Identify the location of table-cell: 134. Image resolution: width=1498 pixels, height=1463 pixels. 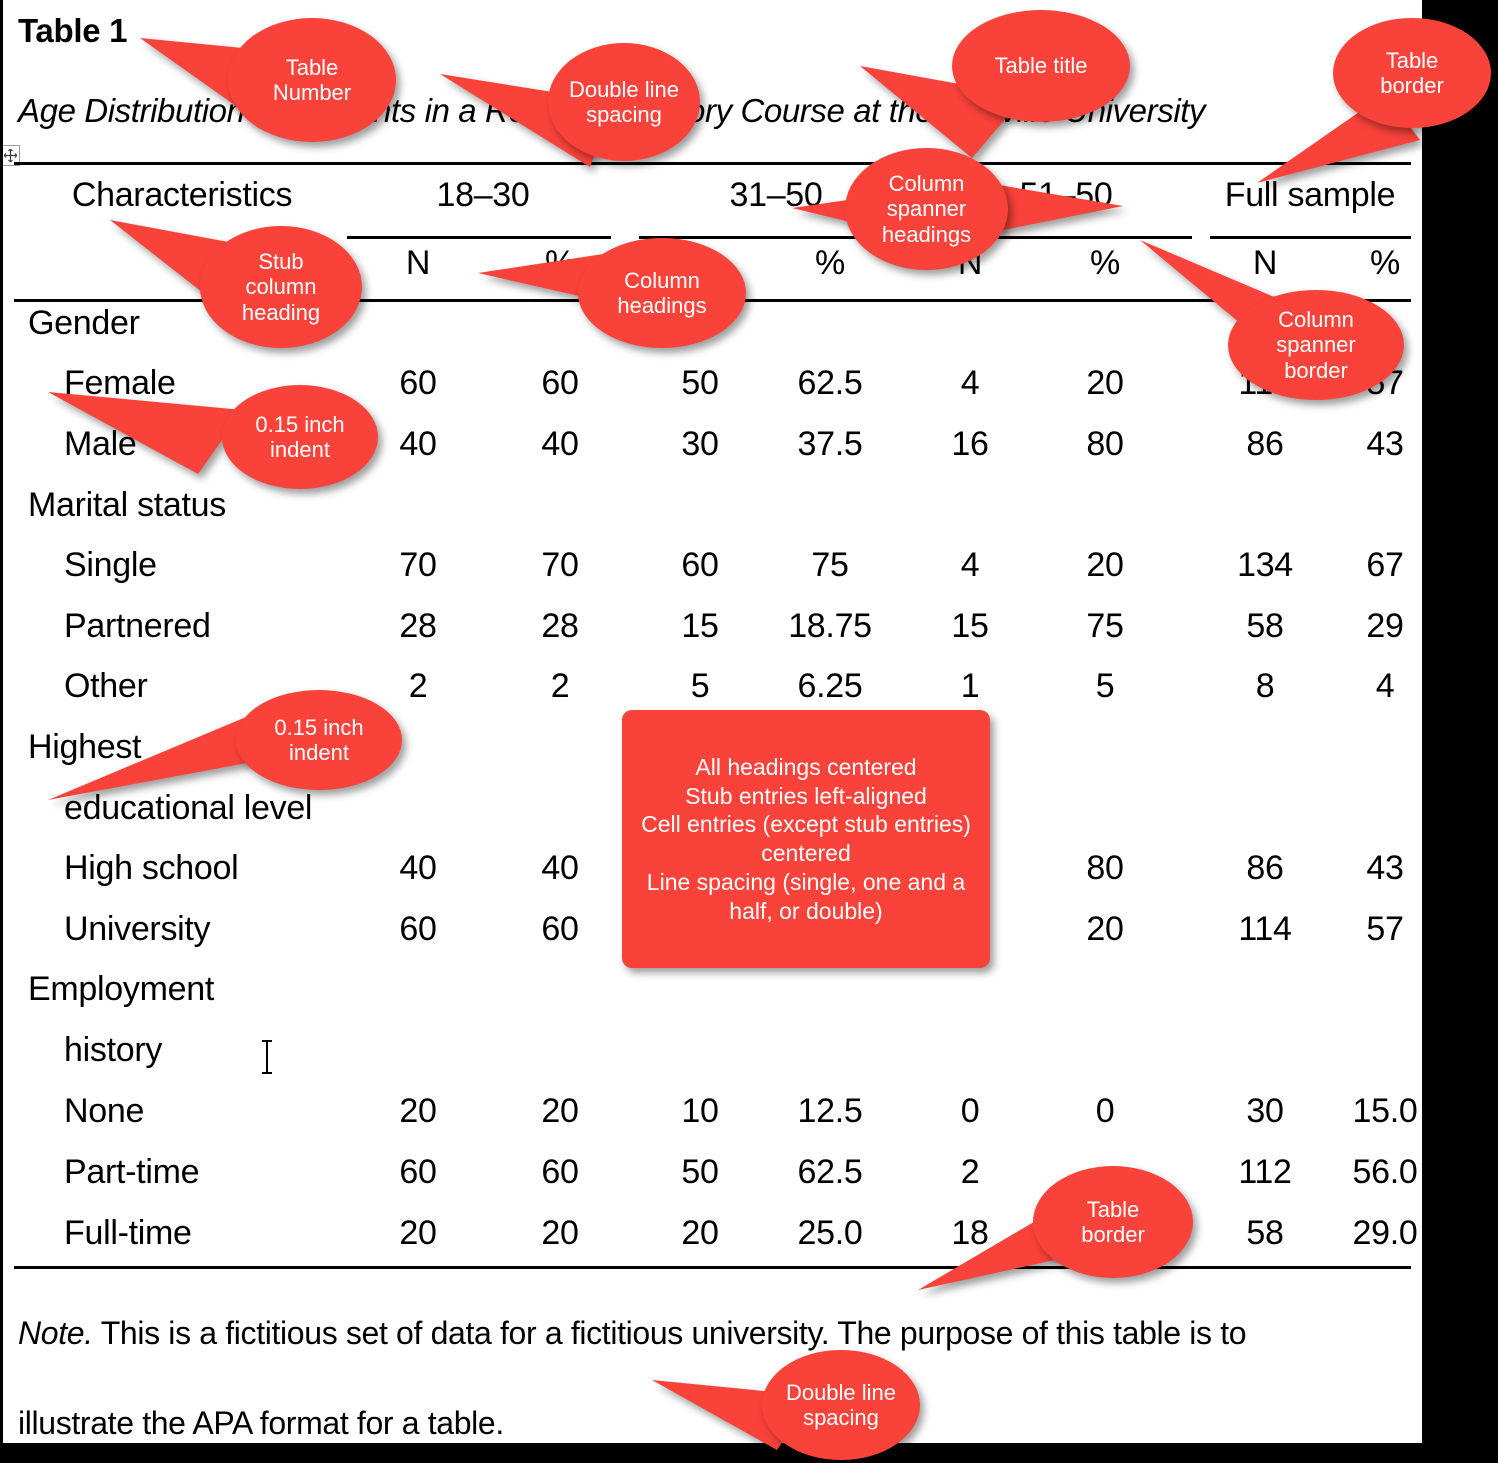
(1265, 565).